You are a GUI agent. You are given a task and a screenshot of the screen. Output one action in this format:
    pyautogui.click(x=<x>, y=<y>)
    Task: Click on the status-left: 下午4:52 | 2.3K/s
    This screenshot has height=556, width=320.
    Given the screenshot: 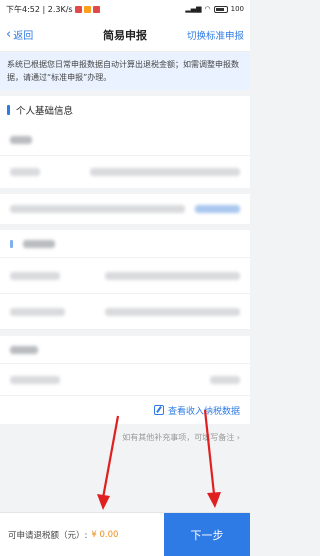 What is the action you would take?
    pyautogui.click(x=53, y=9)
    